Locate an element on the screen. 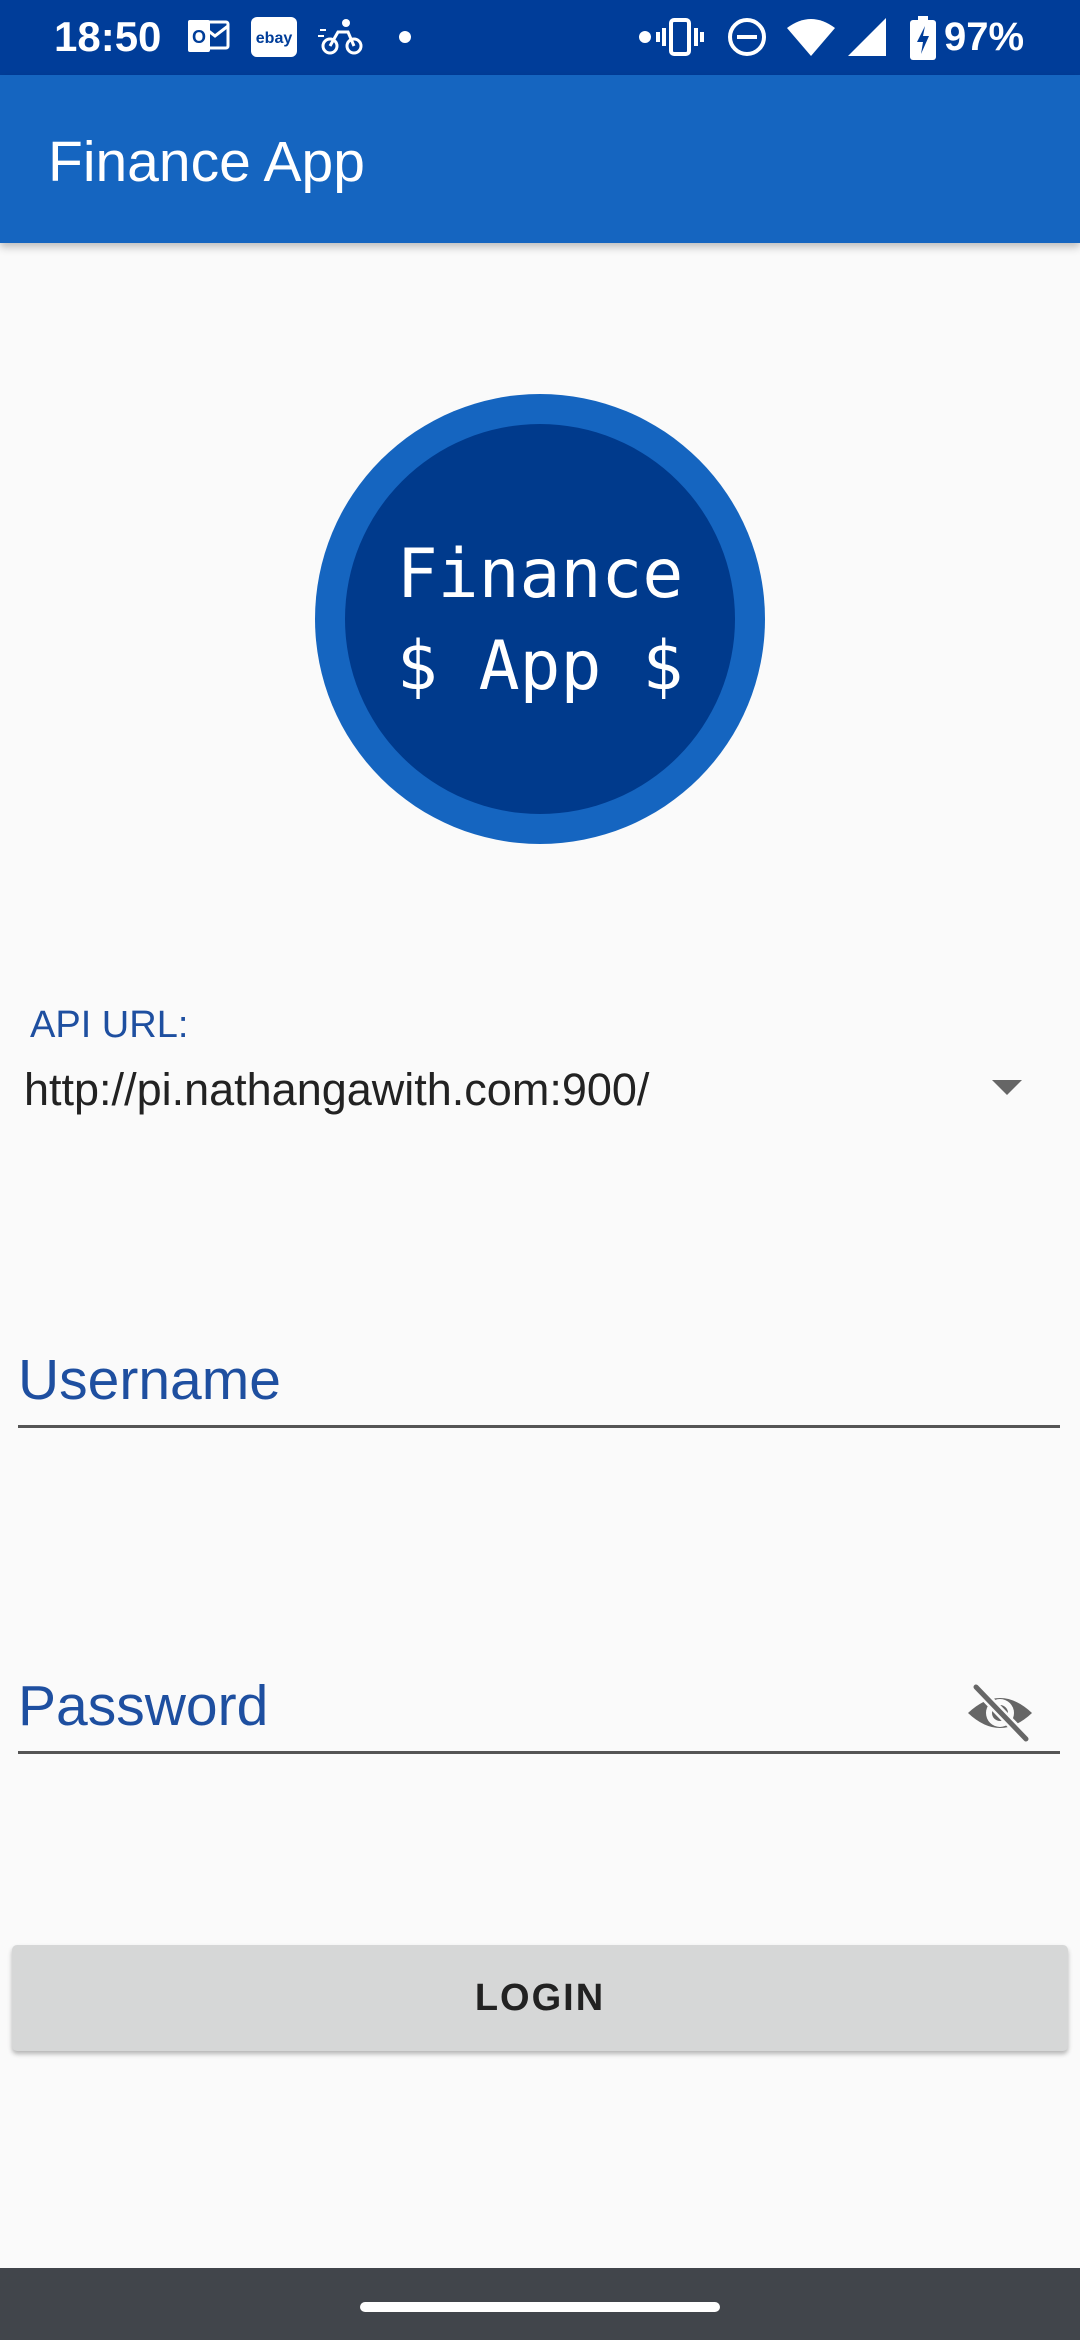  eye-off-icon is located at coordinates (1000, 1713).